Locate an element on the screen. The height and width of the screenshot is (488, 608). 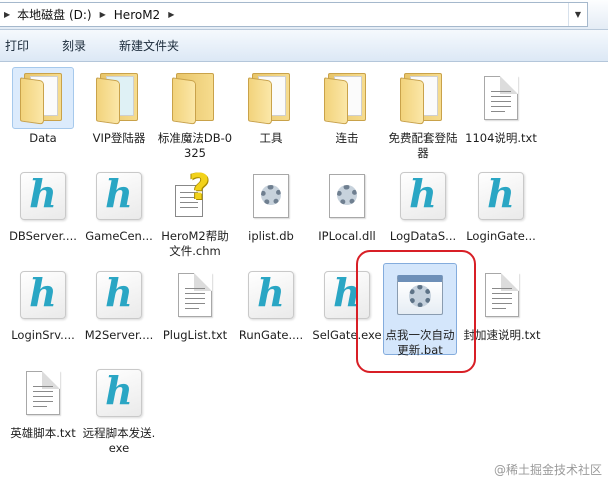
breadcrumb-item-drive: 本地磁盘 (D:) is located at coordinates (54, 14).